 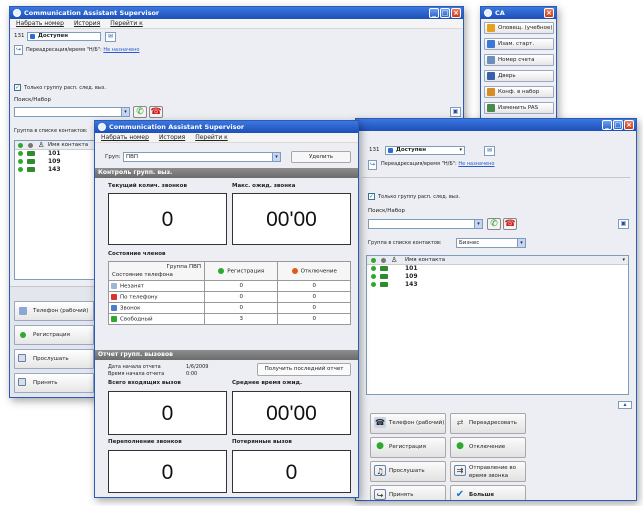 What do you see at coordinates (183, 267) in the screenshot?
I see `group-header: Группа ПВП` at bounding box center [183, 267].